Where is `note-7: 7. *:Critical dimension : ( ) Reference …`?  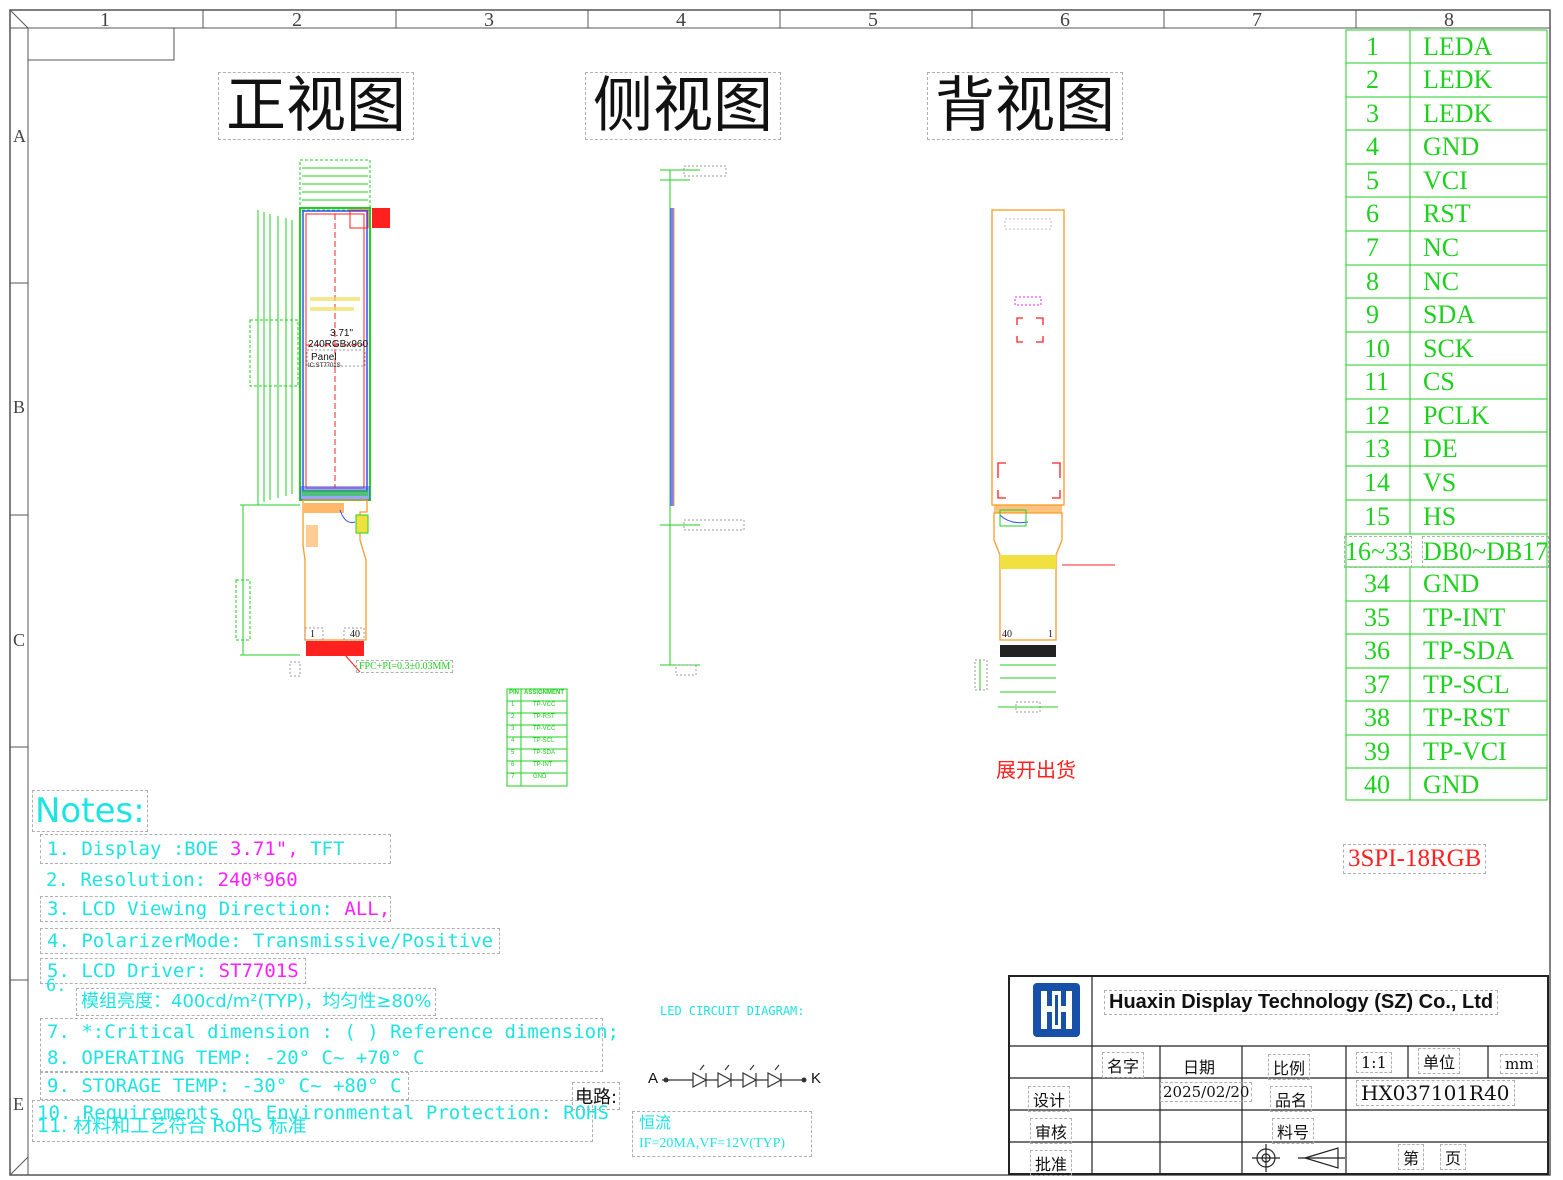
note-7: 7. *:Critical dimension : ( ) Reference … is located at coordinates (333, 1032).